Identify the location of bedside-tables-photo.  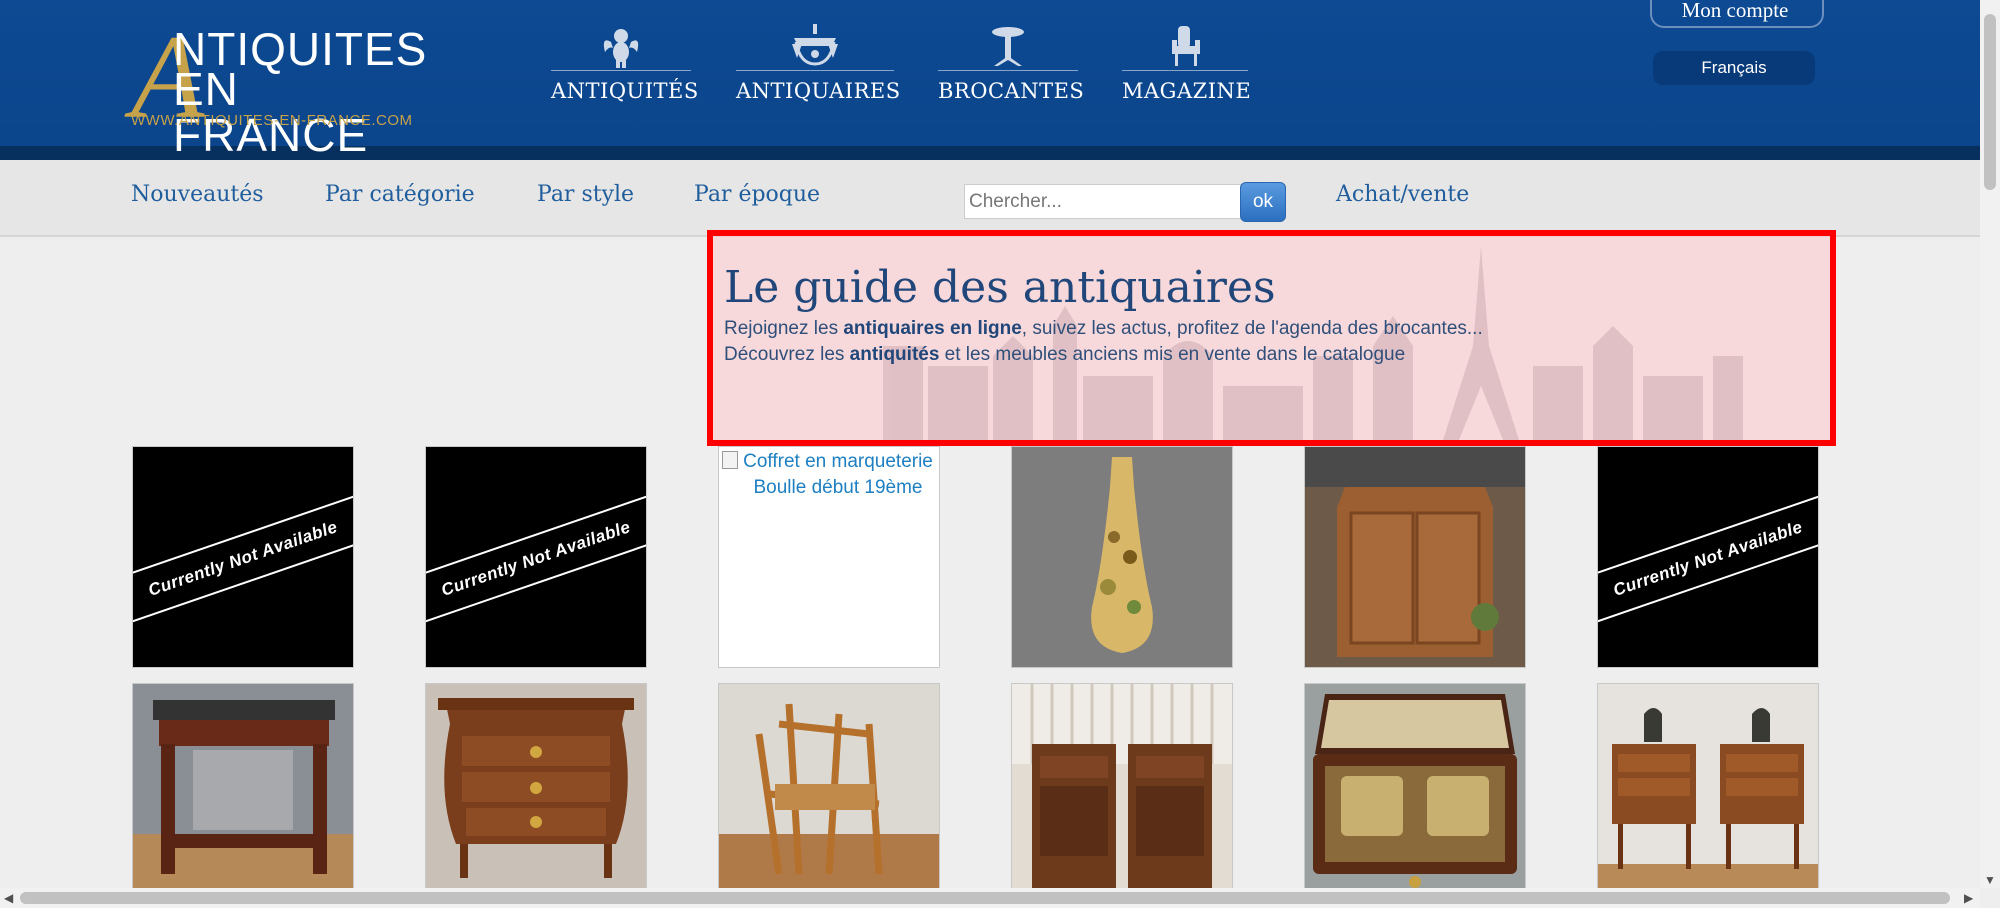
(1122, 786).